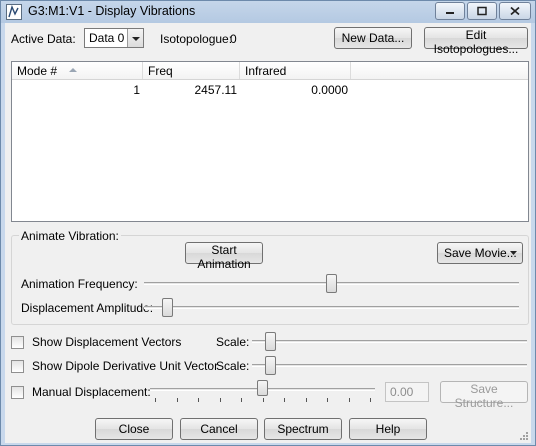 The image size is (536, 446). Describe the element at coordinates (73, 70) in the screenshot. I see `sort-ascending-icon` at that location.